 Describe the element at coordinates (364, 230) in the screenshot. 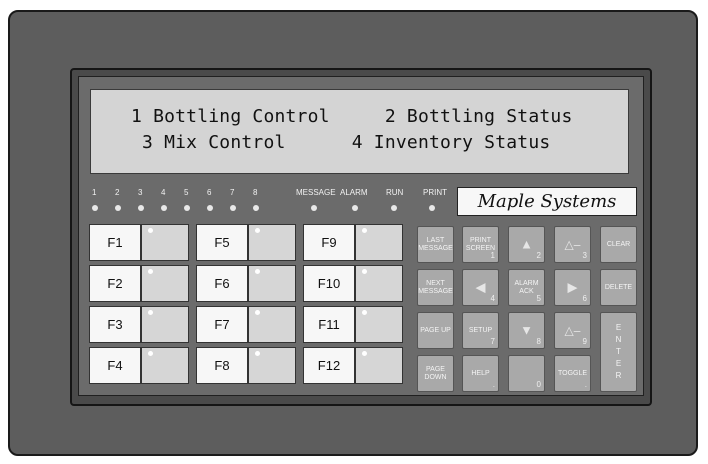

I see `f9-led` at that location.